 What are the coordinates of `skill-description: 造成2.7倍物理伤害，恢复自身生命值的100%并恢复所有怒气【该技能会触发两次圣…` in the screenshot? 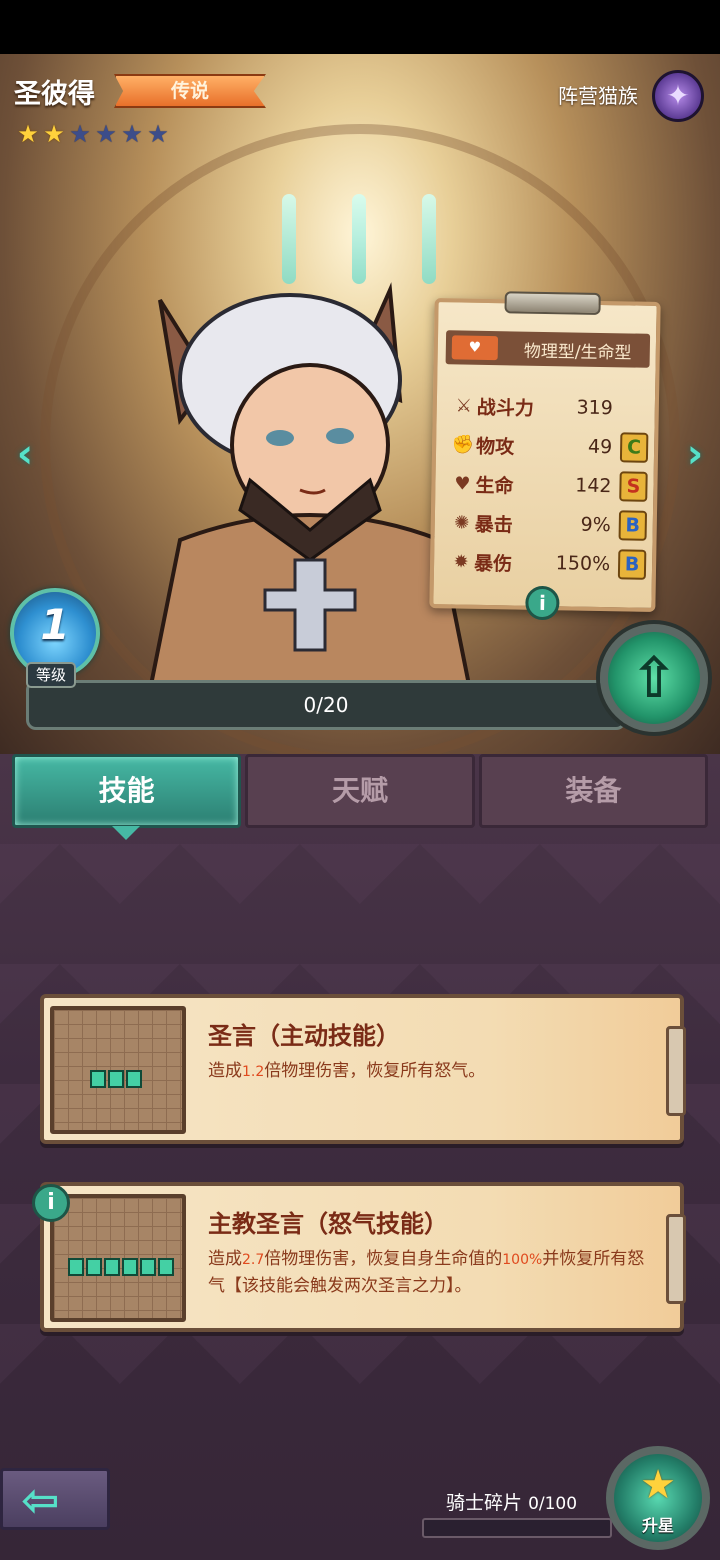 It's located at (426, 1272).